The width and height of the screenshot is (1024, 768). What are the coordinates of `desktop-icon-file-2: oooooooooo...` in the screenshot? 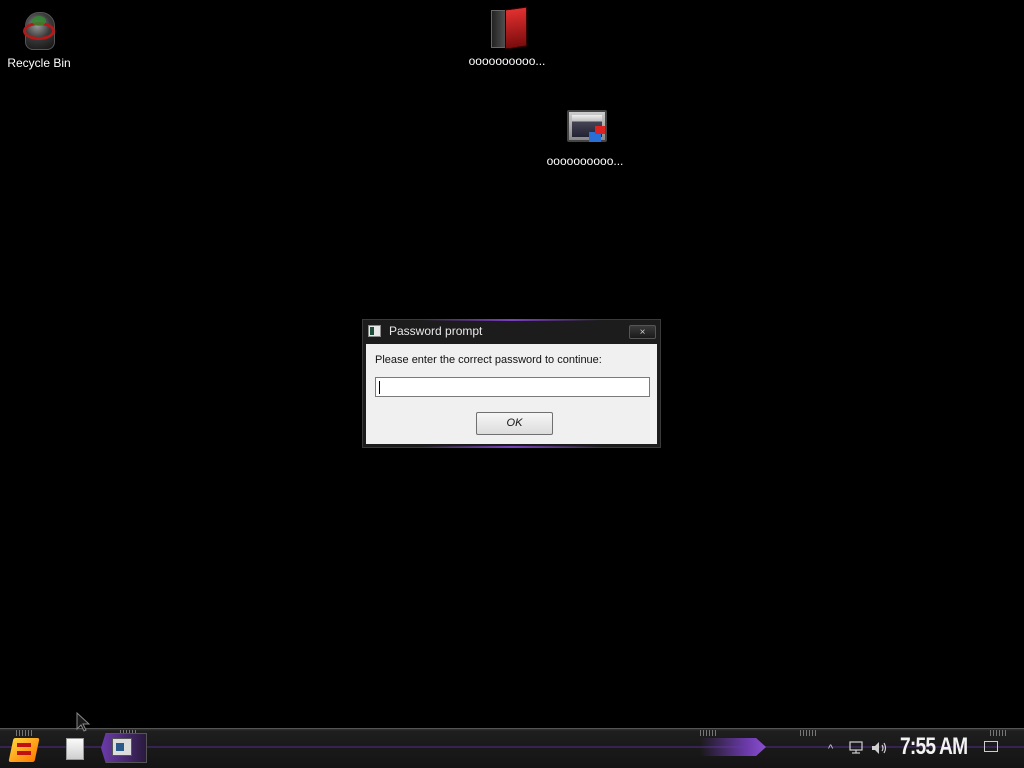 It's located at (585, 137).